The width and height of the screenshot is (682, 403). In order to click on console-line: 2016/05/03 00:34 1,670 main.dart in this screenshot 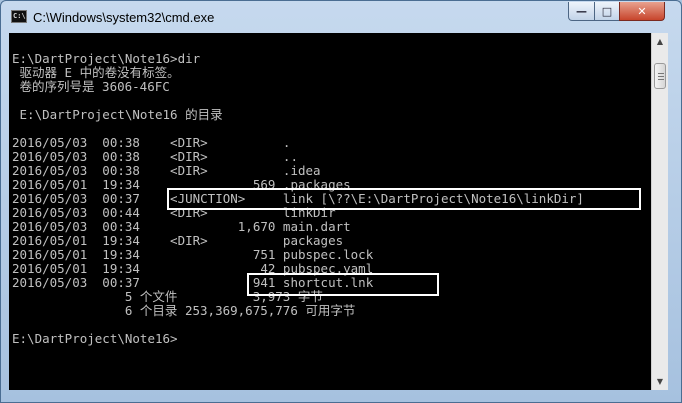, I will do `click(181, 226)`.